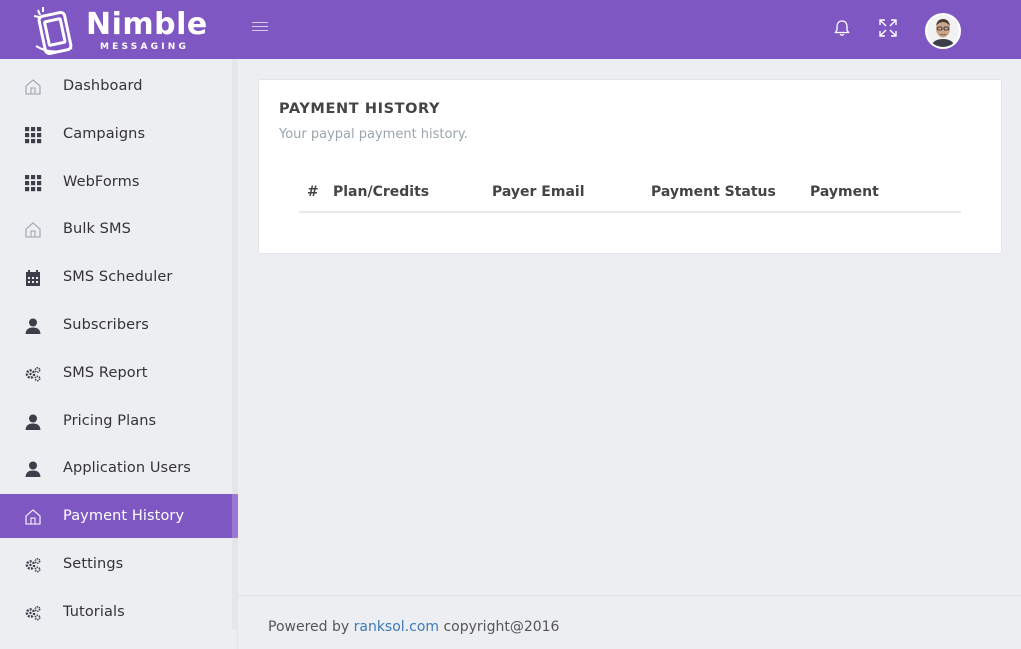 Image resolution: width=1021 pixels, height=649 pixels. Describe the element at coordinates (538, 192) in the screenshot. I see `column-header-payer-email: Payer Email` at that location.